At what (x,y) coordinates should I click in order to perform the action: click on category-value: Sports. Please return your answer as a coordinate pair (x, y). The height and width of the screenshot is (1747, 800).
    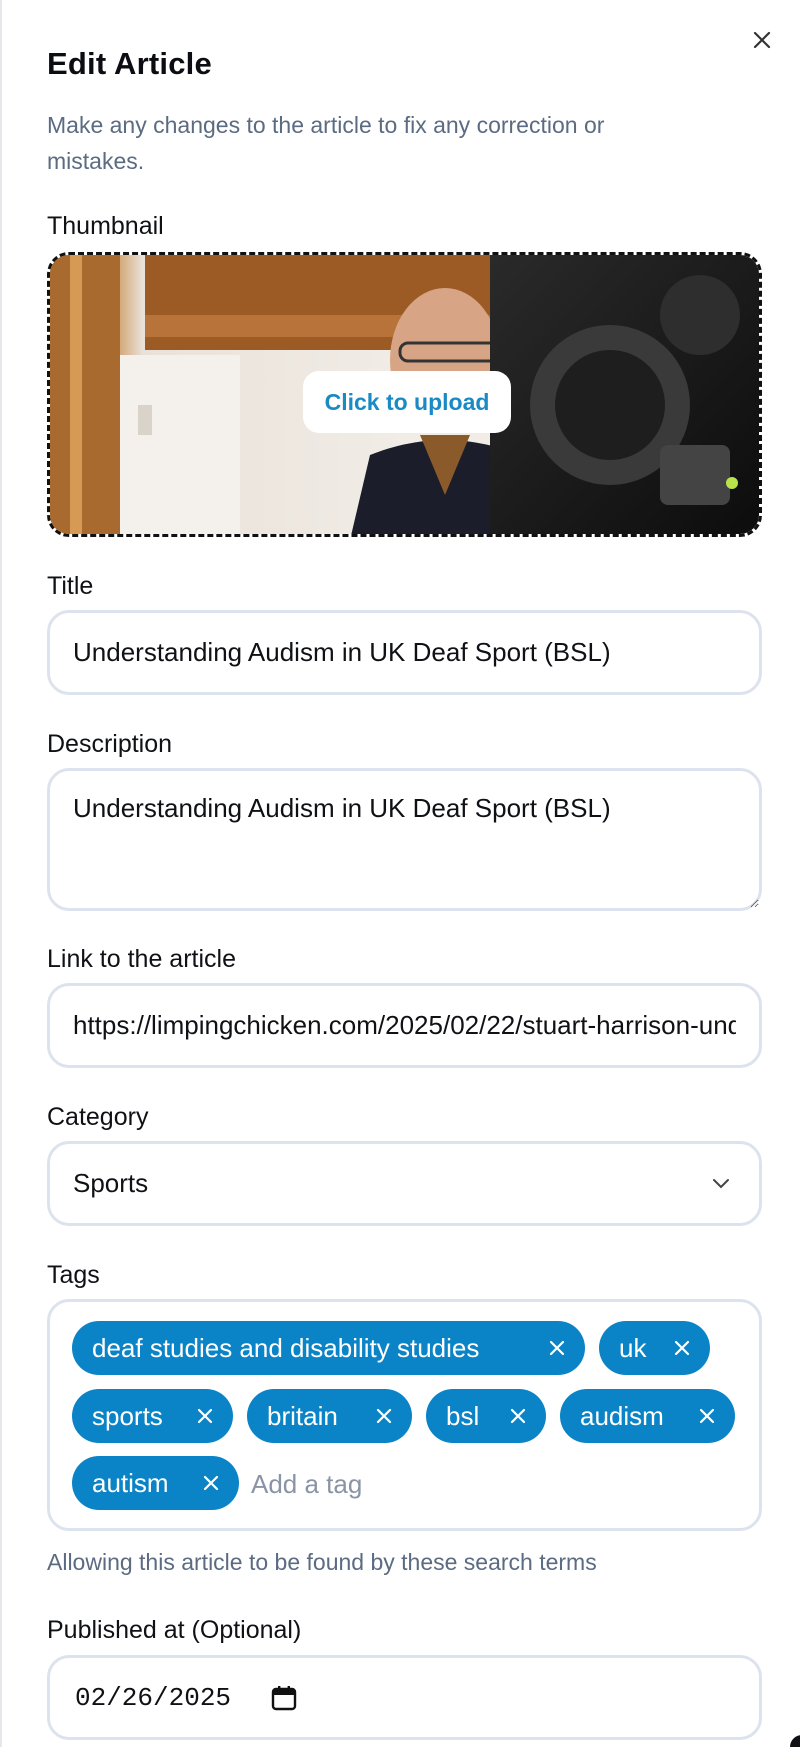
    Looking at the image, I should click on (111, 1183).